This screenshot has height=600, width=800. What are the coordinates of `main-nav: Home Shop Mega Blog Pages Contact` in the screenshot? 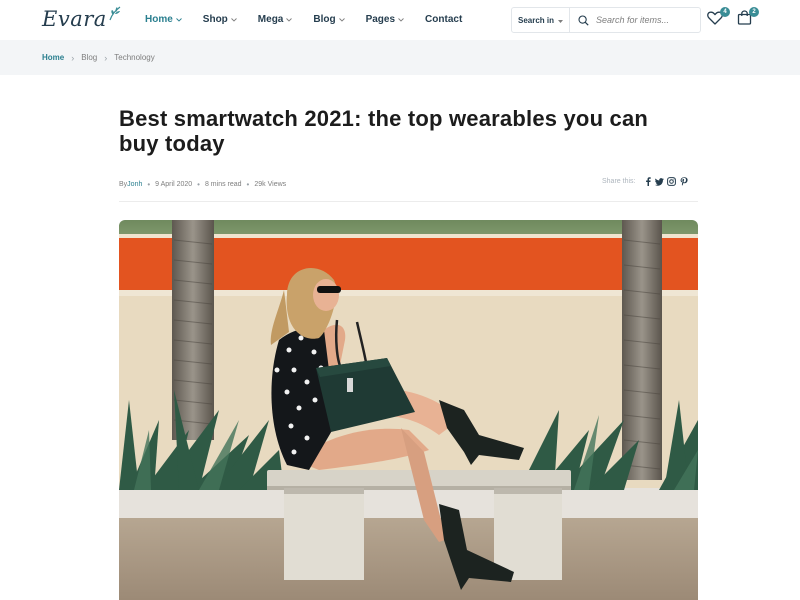 It's located at (314, 19).